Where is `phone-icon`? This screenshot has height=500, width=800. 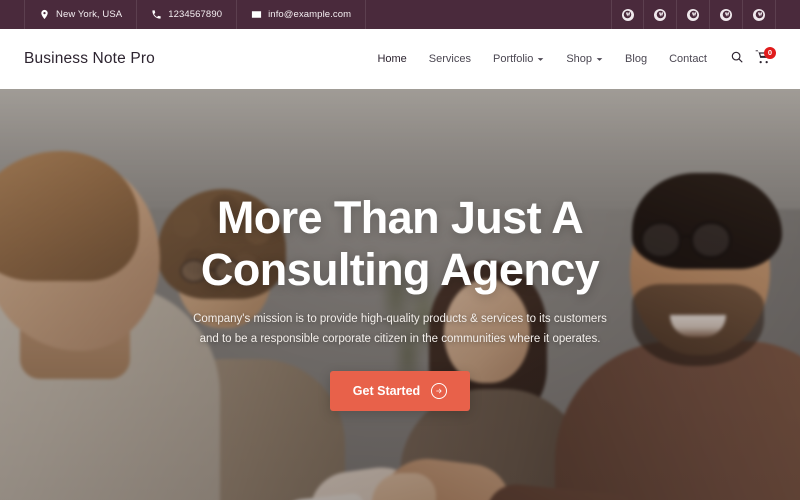 phone-icon is located at coordinates (156, 14).